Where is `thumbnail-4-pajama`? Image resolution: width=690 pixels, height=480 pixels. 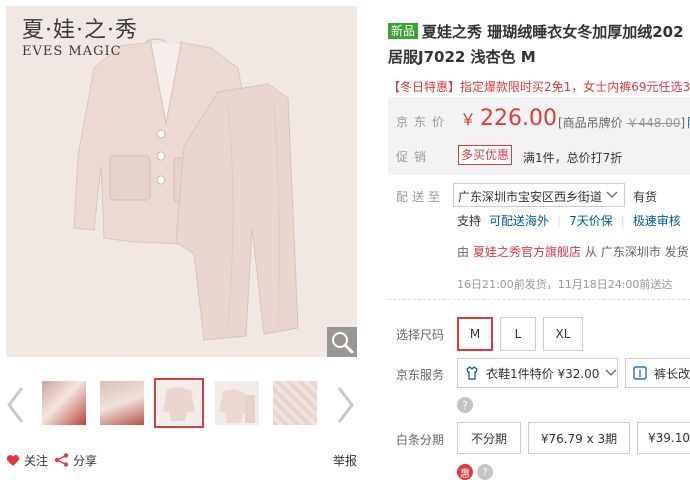 thumbnail-4-pajama is located at coordinates (237, 406).